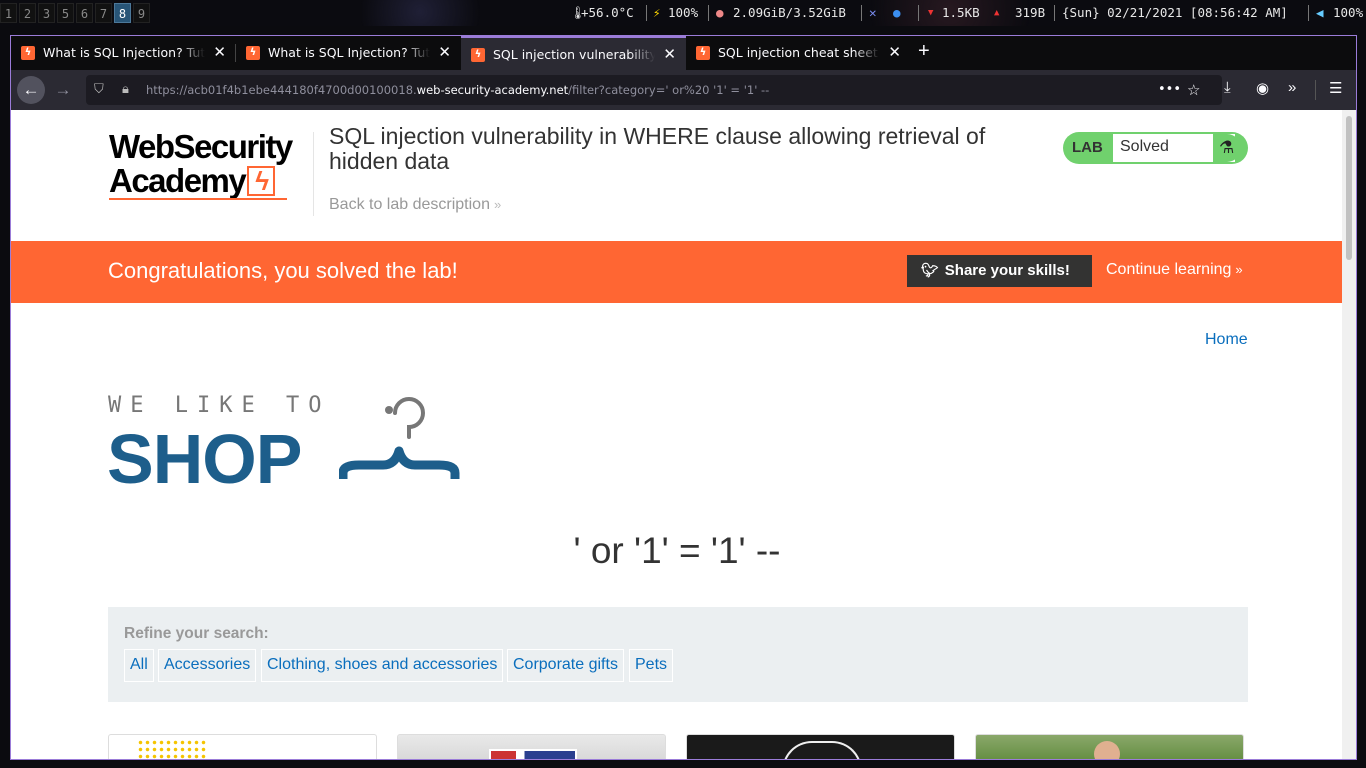  I want to click on speaker-icon: ◀, so click(1320, 12).